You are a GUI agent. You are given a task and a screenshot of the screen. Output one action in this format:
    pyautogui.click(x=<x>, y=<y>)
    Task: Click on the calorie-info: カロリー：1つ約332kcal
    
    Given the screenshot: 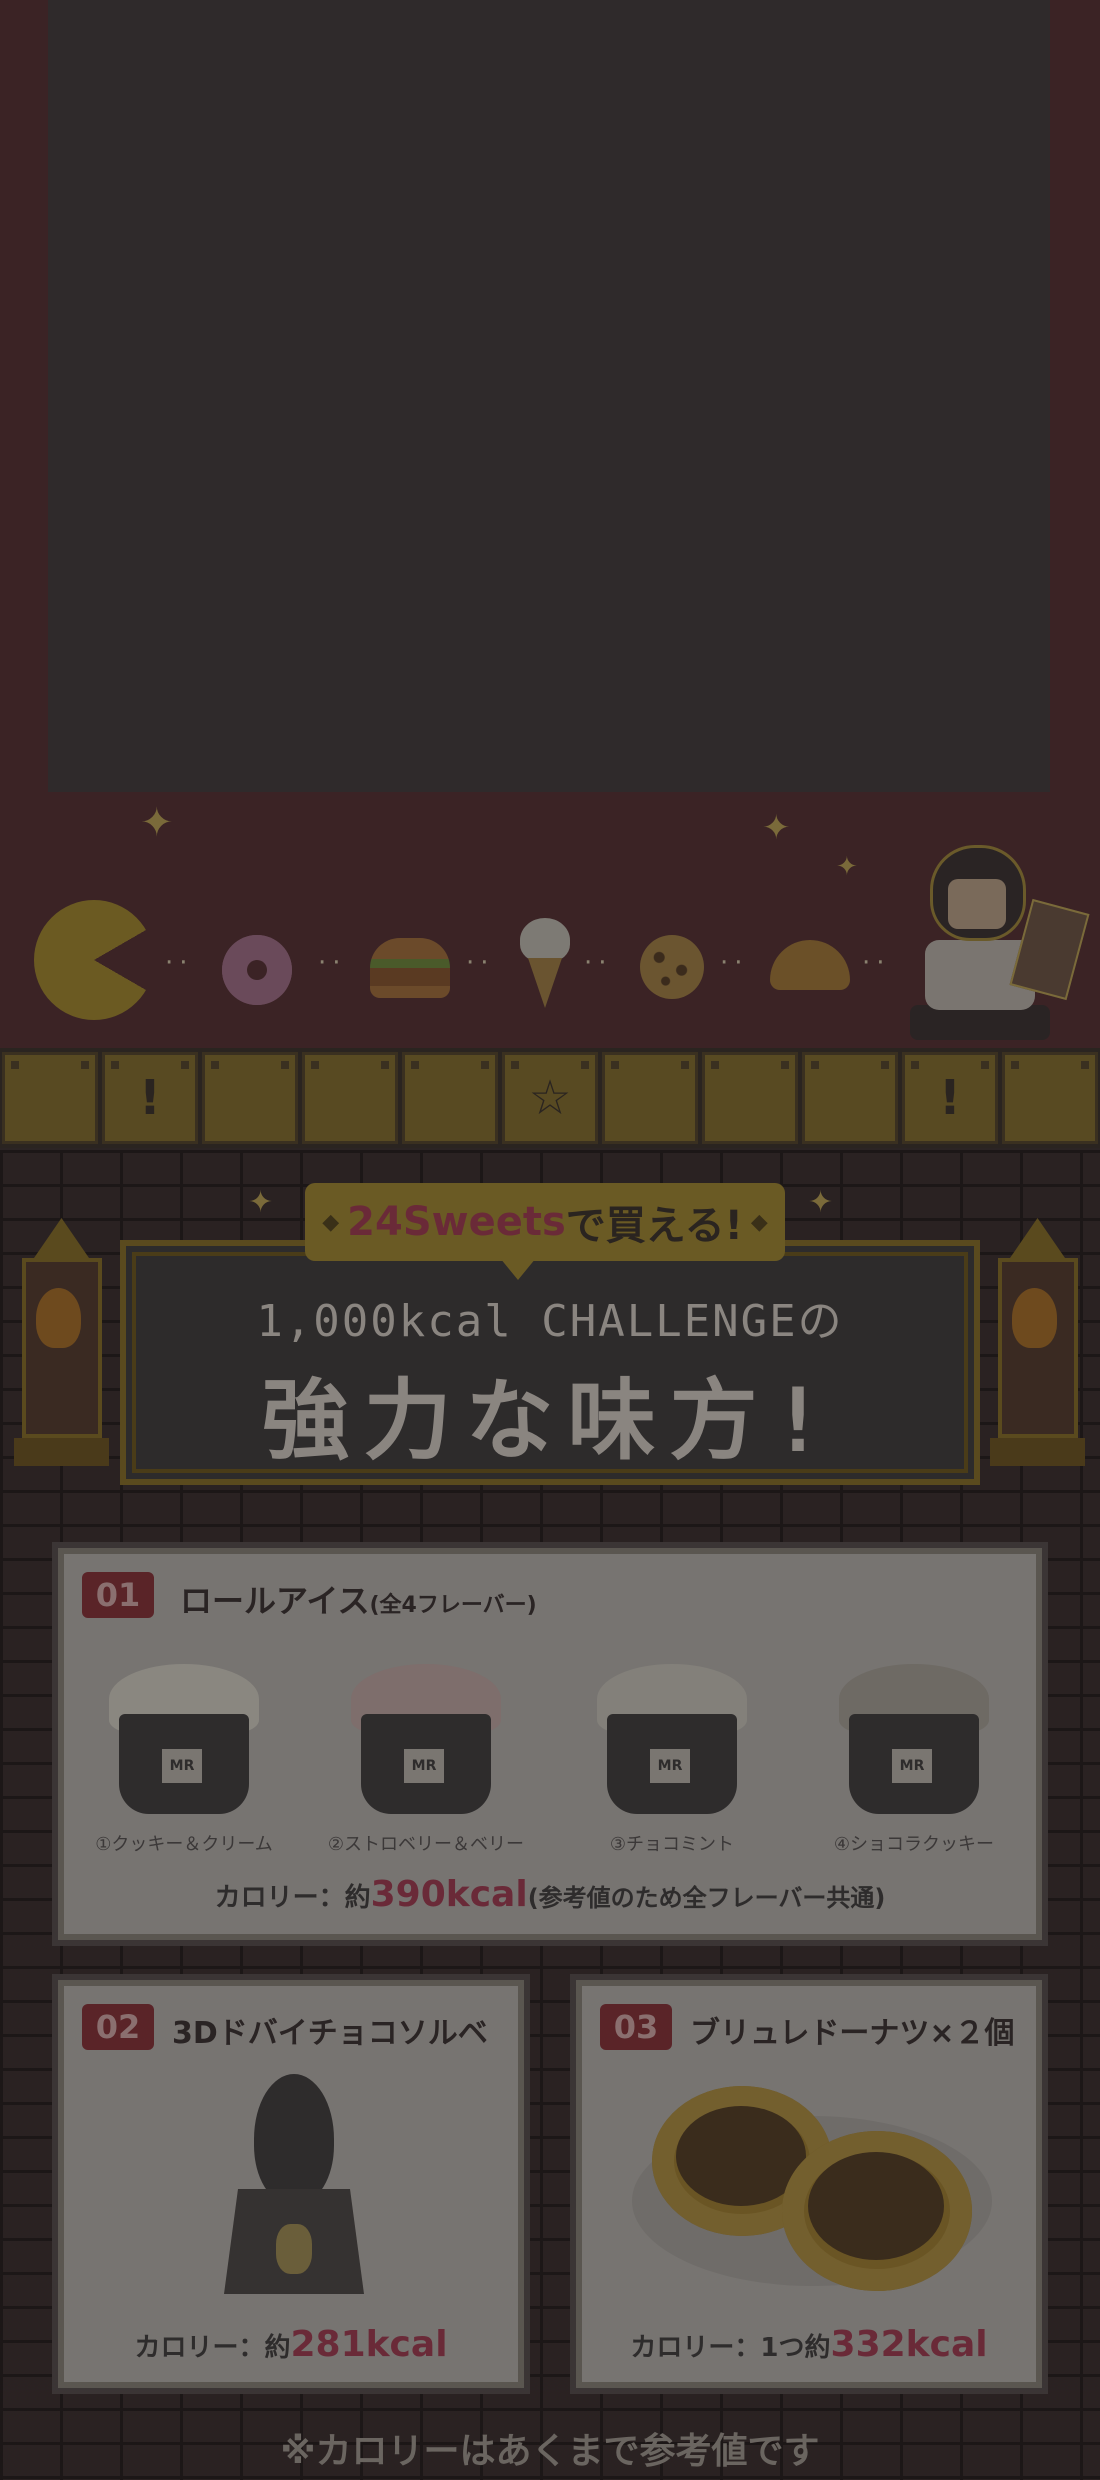 What is the action you would take?
    pyautogui.click(x=809, y=2344)
    